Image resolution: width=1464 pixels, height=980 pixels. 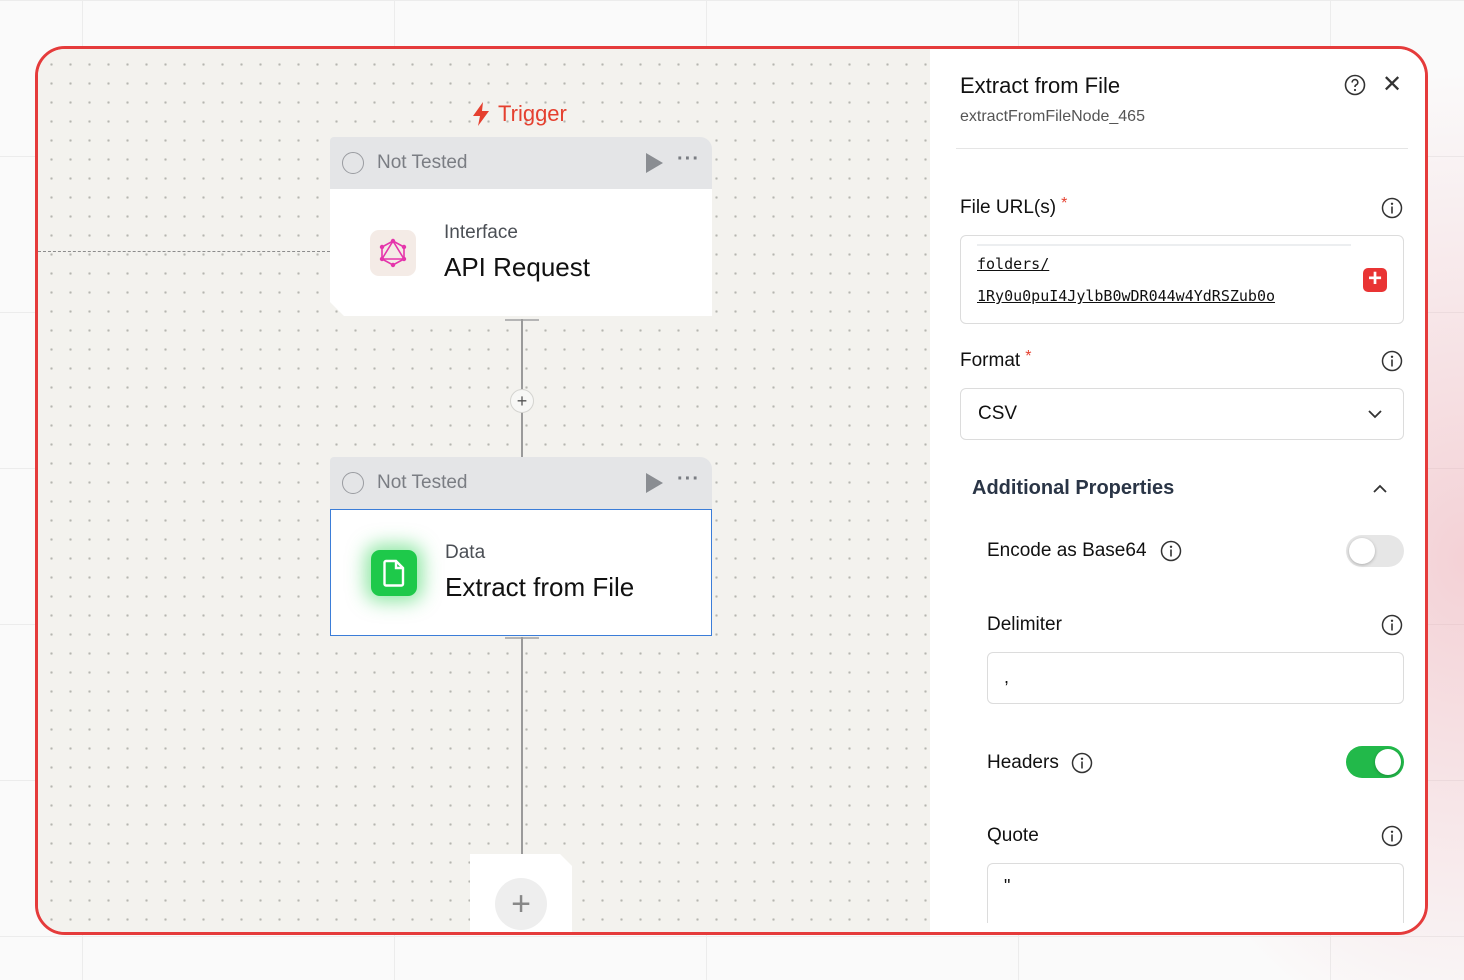 I want to click on help-icon, so click(x=1355, y=85).